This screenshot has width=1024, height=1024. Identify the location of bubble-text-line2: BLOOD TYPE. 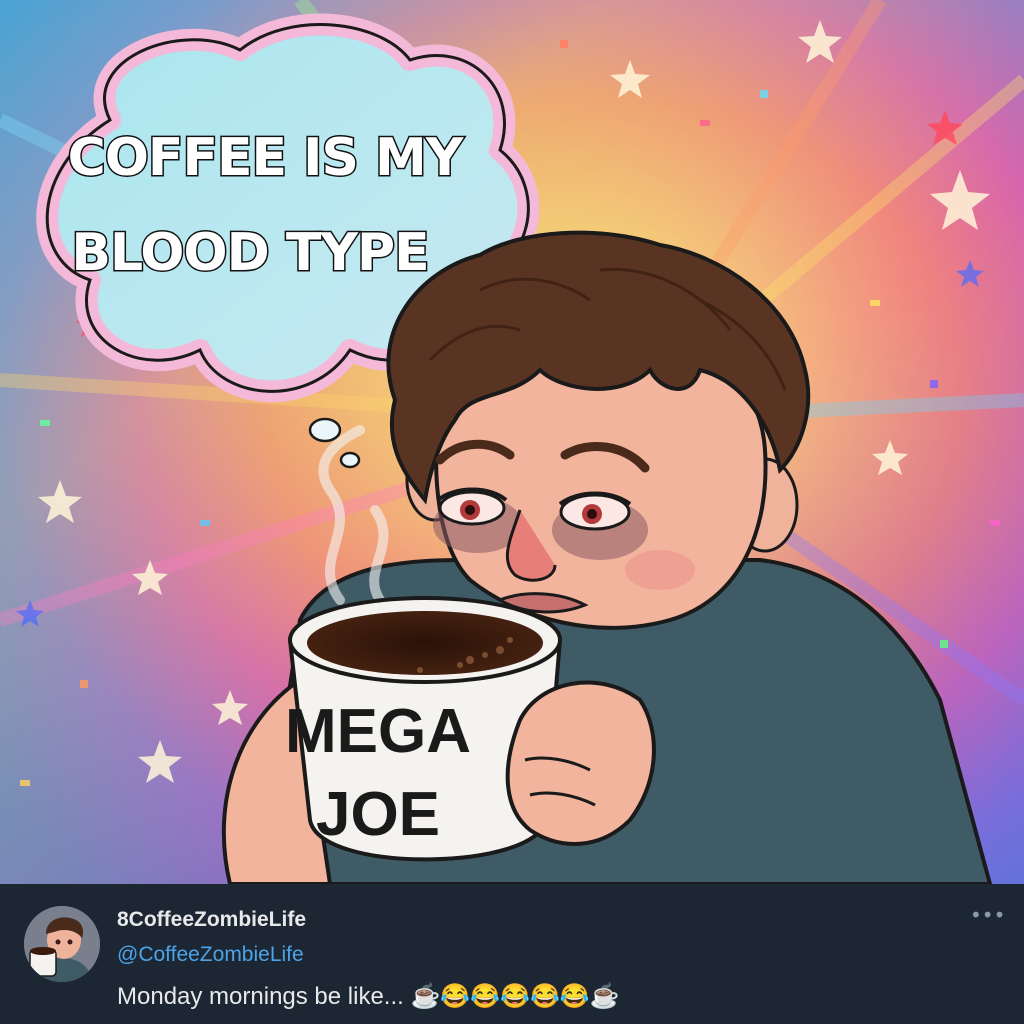
(249, 253).